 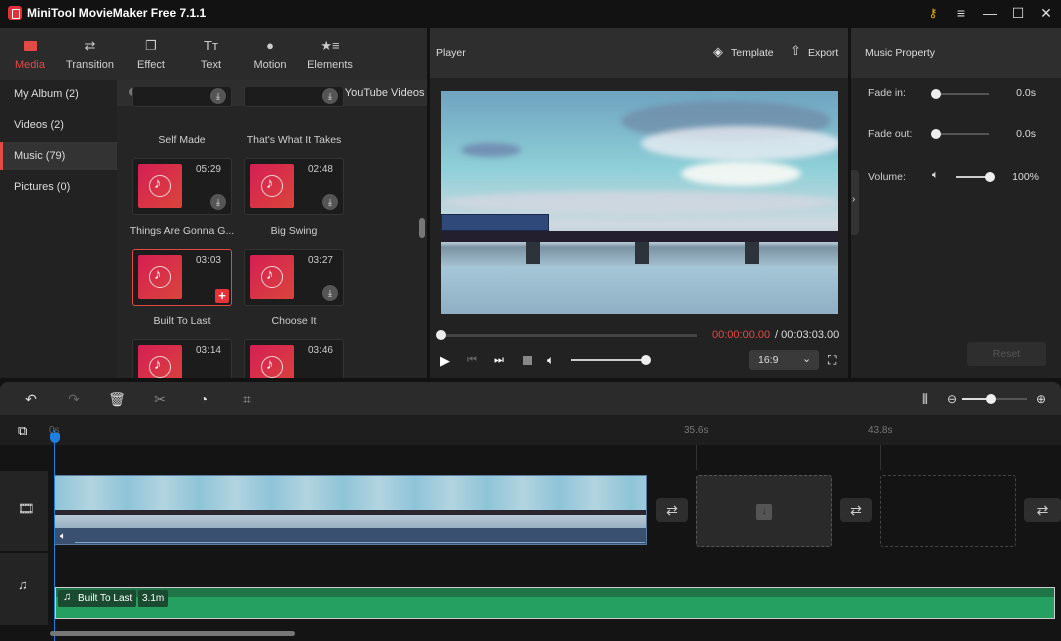 What do you see at coordinates (1041, 399) in the screenshot?
I see `zoom-in-icon: ⊕` at bounding box center [1041, 399].